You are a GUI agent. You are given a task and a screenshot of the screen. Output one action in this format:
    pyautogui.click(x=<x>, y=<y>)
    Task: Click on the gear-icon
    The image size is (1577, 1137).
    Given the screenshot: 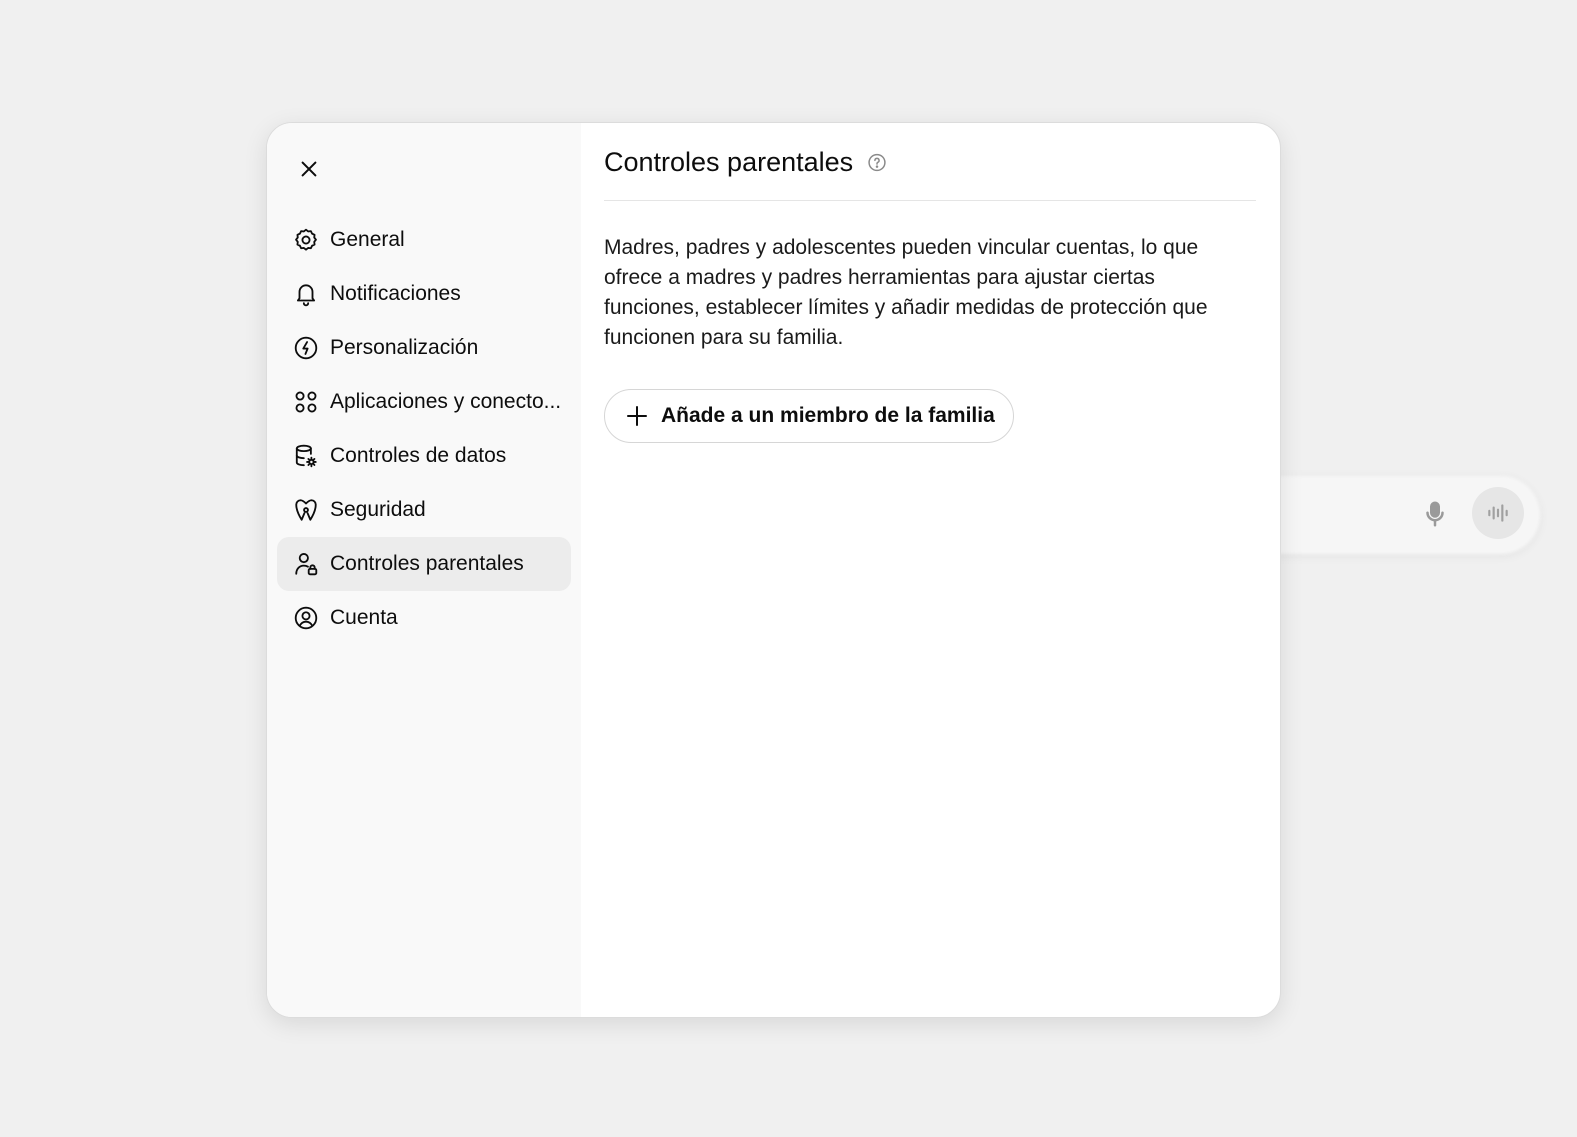 What is the action you would take?
    pyautogui.click(x=306, y=240)
    